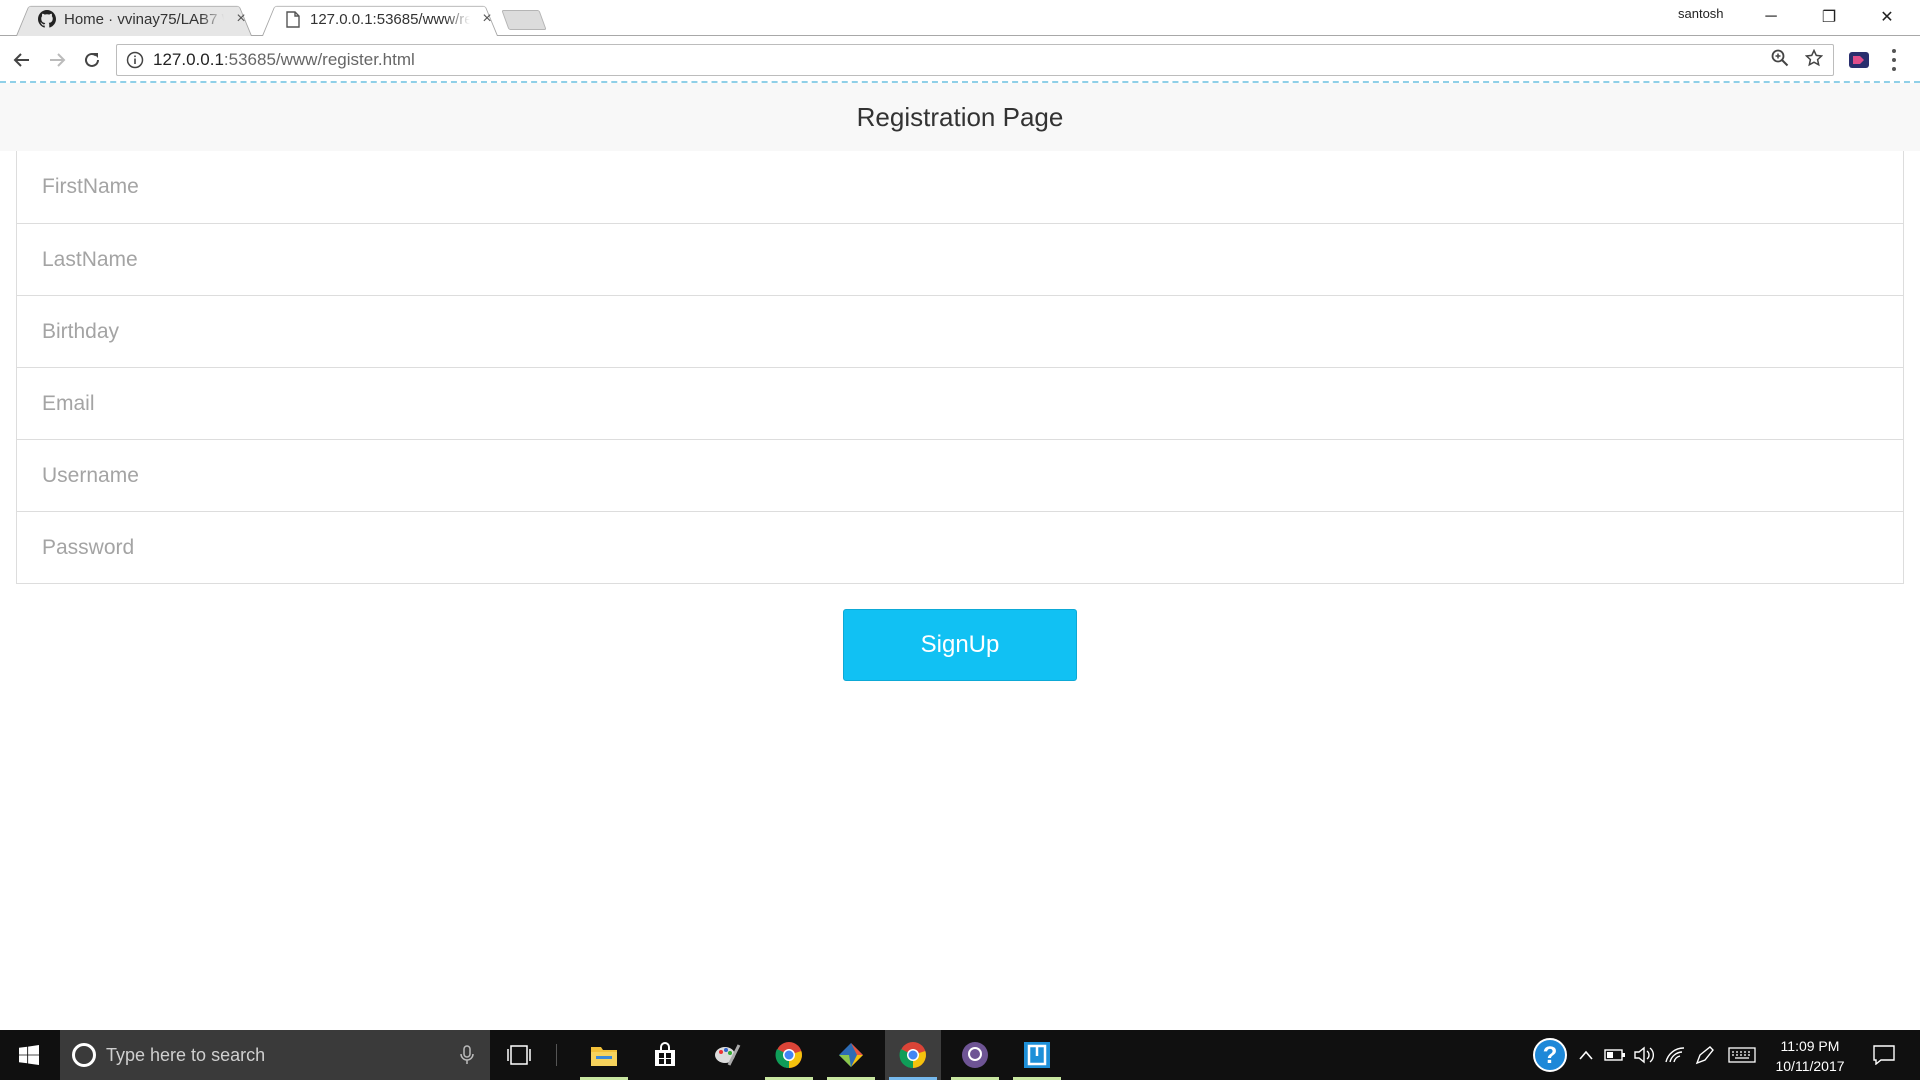 The width and height of the screenshot is (1920, 1080). Describe the element at coordinates (972, 331) in the screenshot. I see `birthday-input` at that location.